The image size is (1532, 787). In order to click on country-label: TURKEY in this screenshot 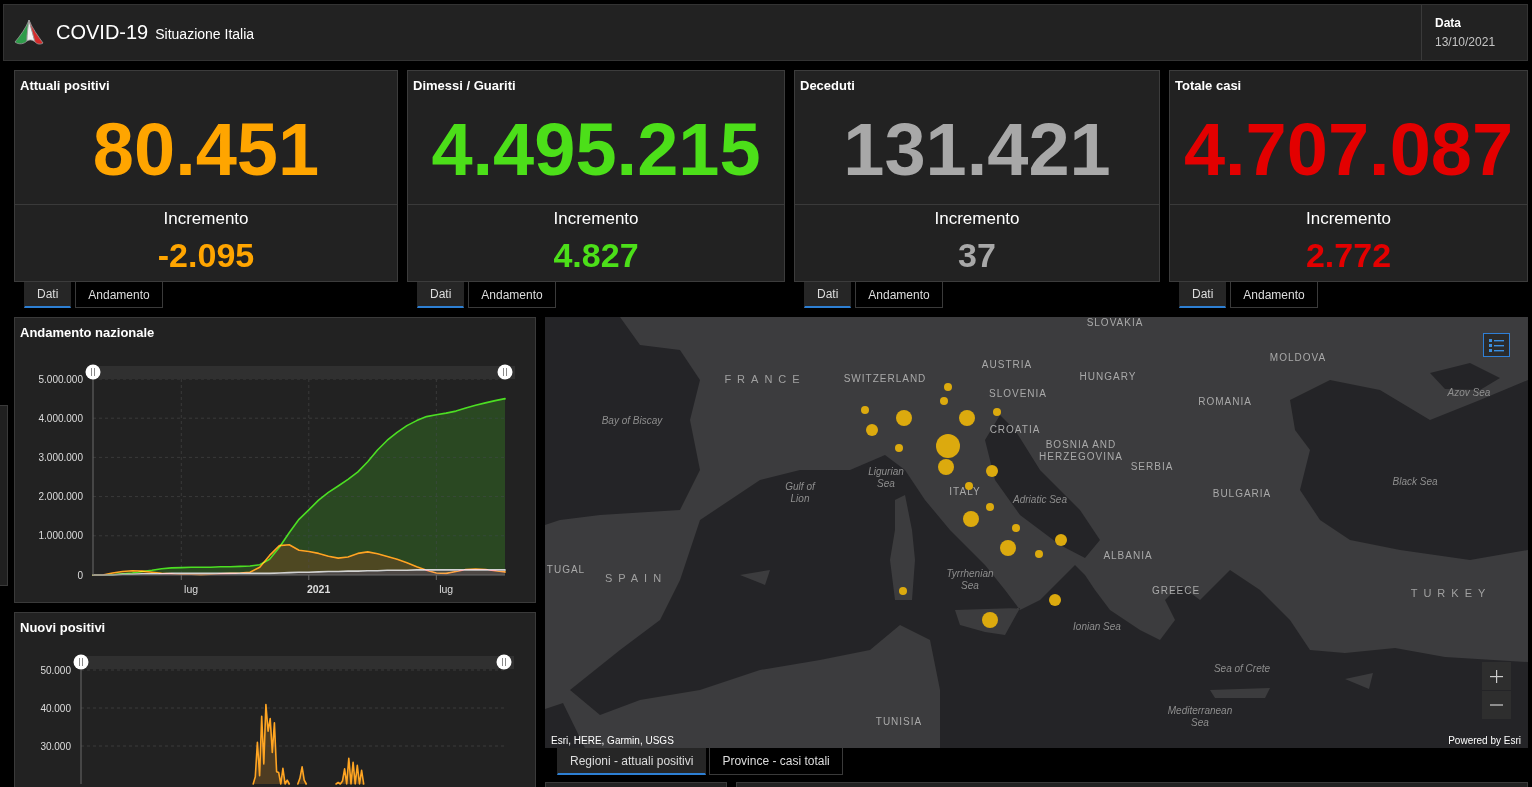, I will do `click(1451, 594)`.